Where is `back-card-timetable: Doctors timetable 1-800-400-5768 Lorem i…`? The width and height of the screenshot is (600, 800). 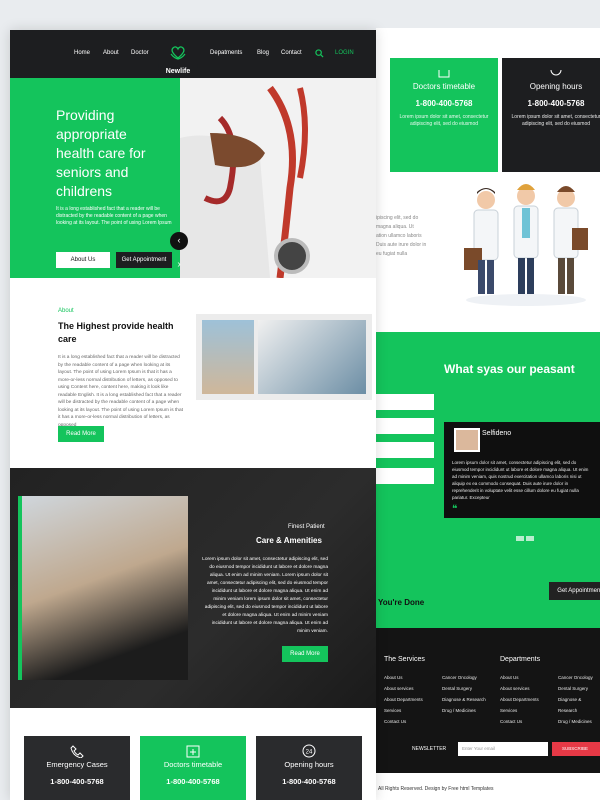
back-card-timetable: Doctors timetable 1-800-400-5768 Lorem i… is located at coordinates (444, 115).